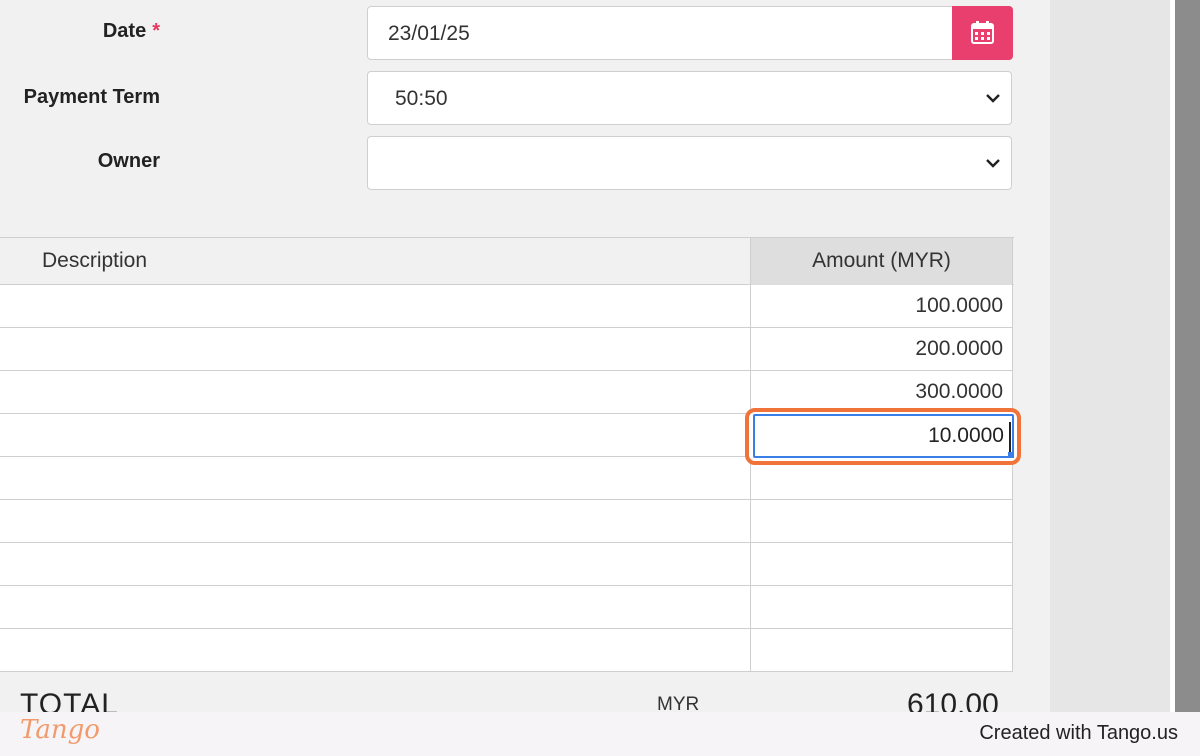 This screenshot has height=756, width=1200. What do you see at coordinates (660, 33) in the screenshot?
I see `date-field: 23/01/25` at bounding box center [660, 33].